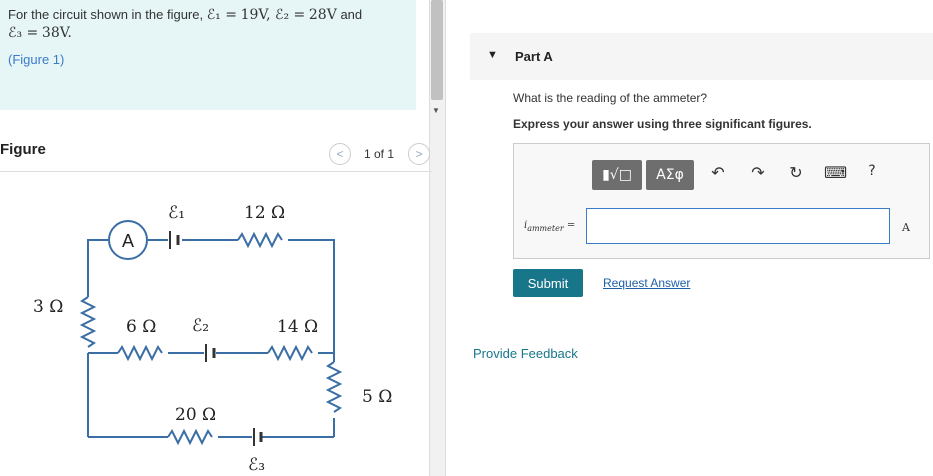 This screenshot has width=933, height=476. Describe the element at coordinates (569, 225) in the screenshot. I see `answer-equals: =` at that location.